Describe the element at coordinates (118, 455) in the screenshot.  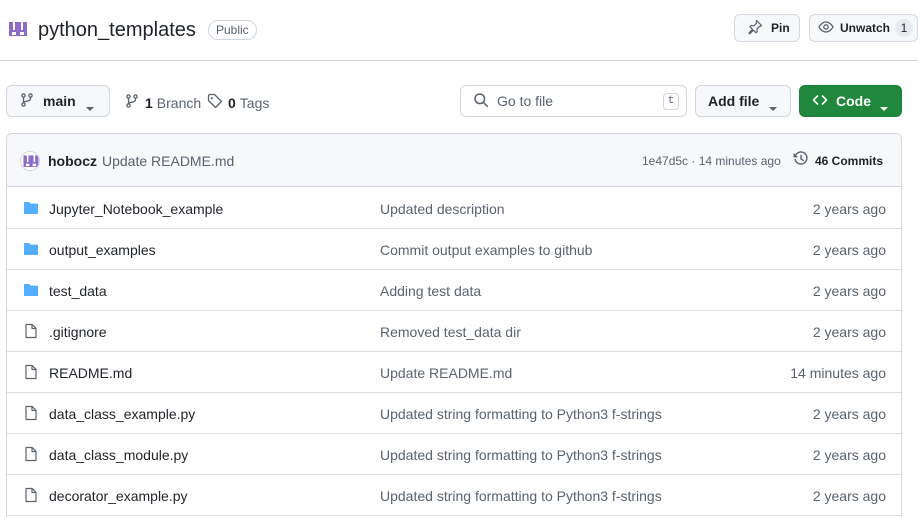
I see `file-name-link: data_class_module.py` at that location.